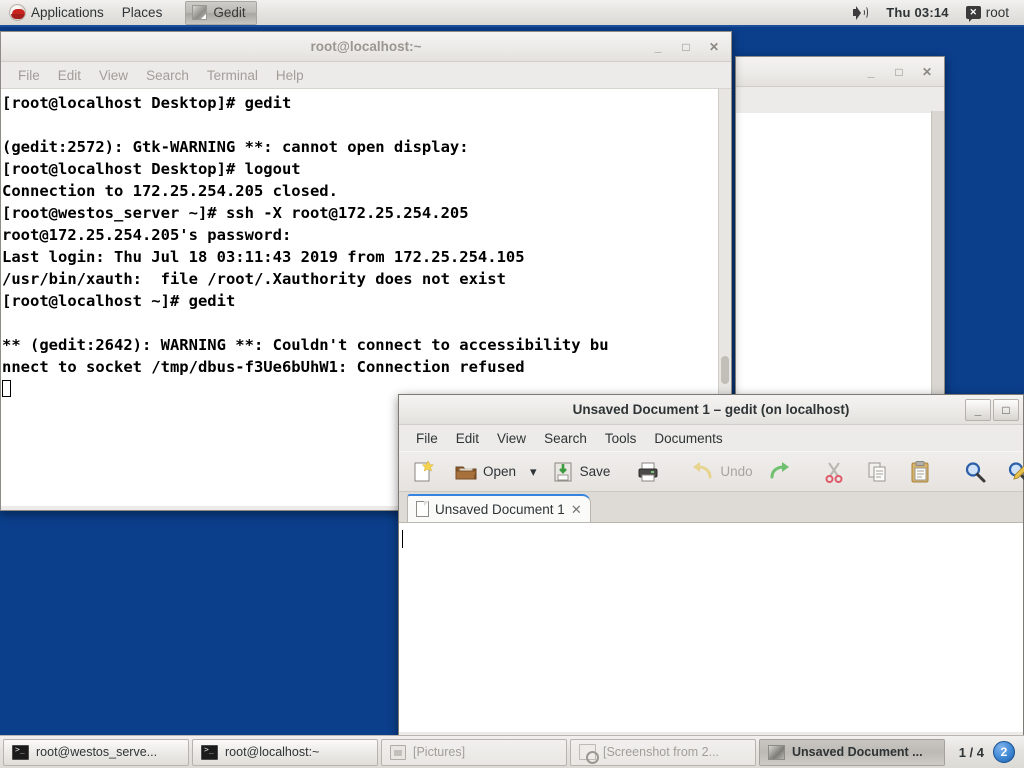 Image resolution: width=1024 pixels, height=768 pixels. Describe the element at coordinates (971, 752) in the screenshot. I see `workspace-label: 1 / 4` at that location.